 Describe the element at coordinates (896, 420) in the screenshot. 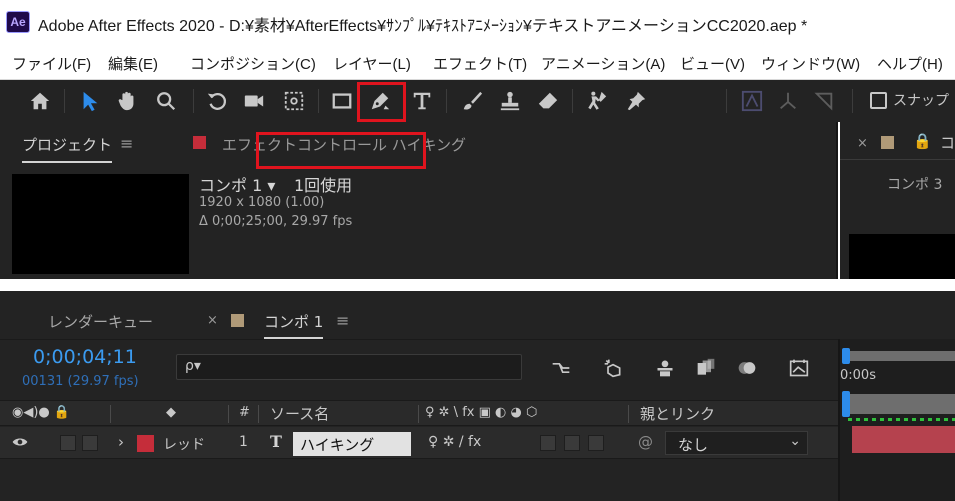

I see `timeline-ruler: 0:00s` at that location.